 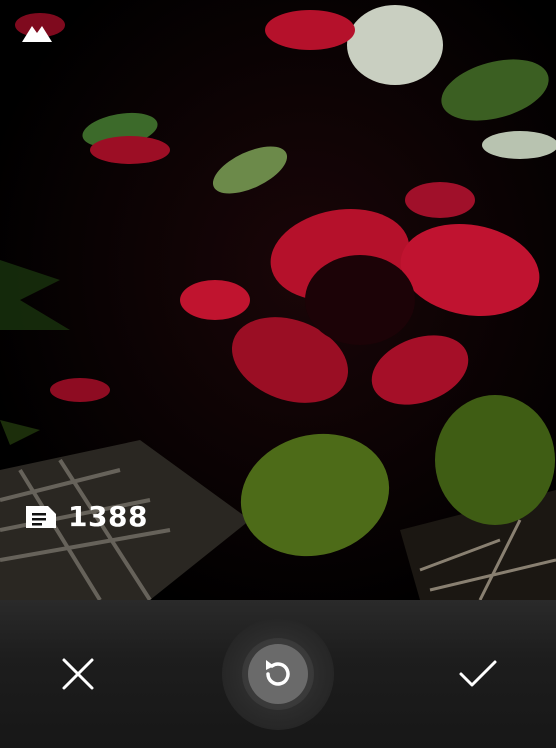 What do you see at coordinates (41, 517) in the screenshot?
I see `document-icon` at bounding box center [41, 517].